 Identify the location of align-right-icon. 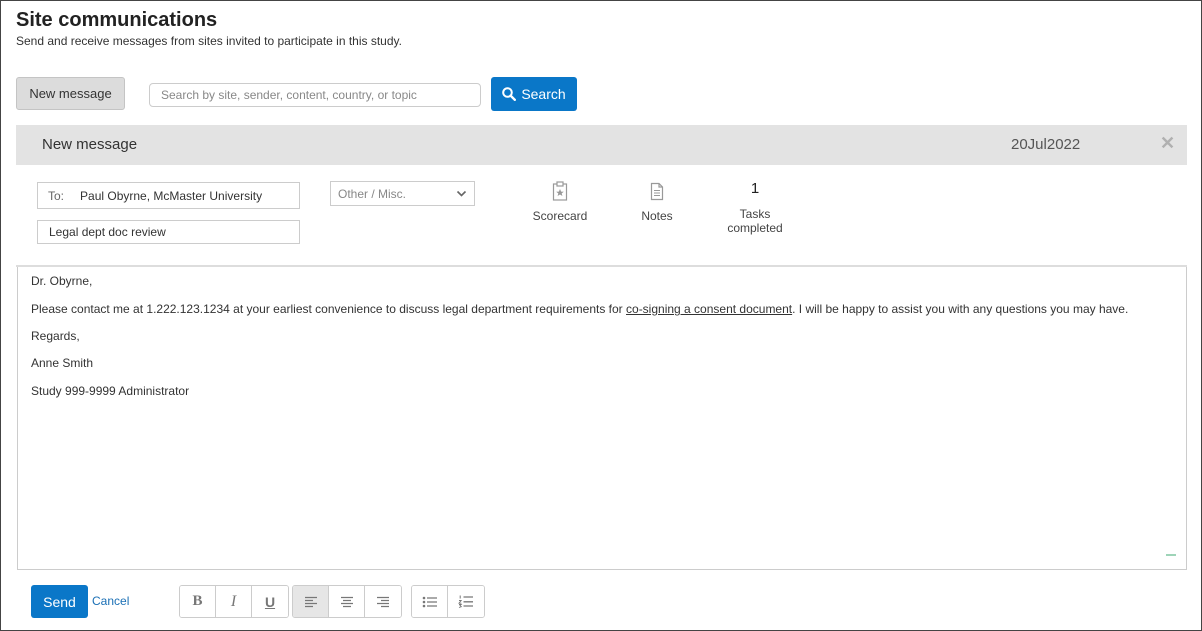
(383, 601).